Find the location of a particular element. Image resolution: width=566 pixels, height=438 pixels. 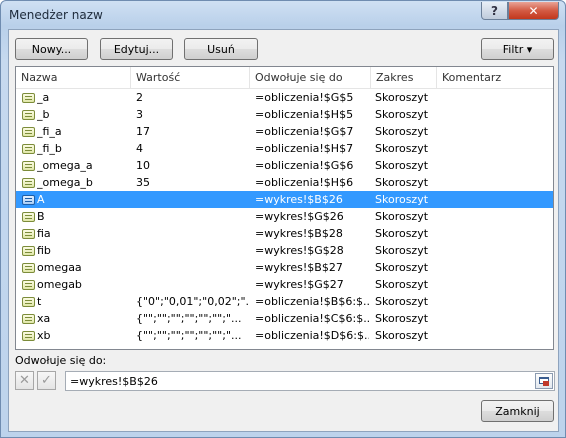

cell-refers-to: =obliczenia!$H$5 is located at coordinates (304, 114).